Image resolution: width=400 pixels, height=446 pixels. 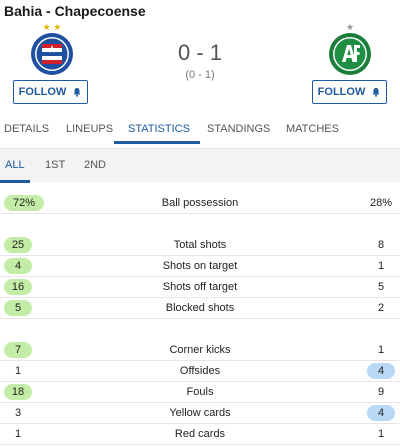 What do you see at coordinates (200, 52) in the screenshot?
I see `match-score: 0 - 1` at bounding box center [200, 52].